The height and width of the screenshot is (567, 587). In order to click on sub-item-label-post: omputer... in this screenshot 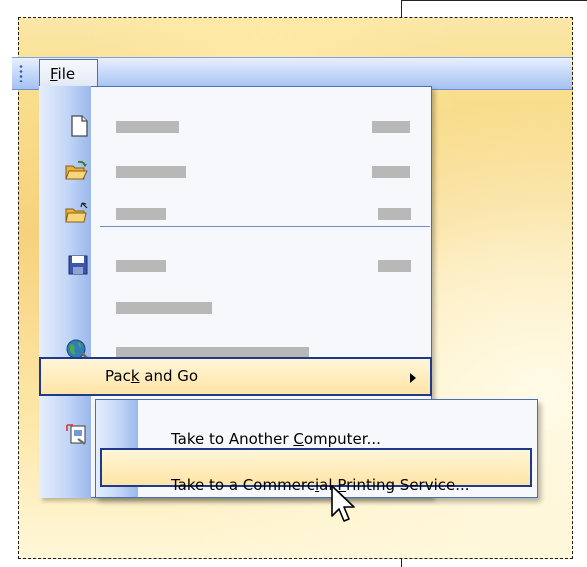, I will do `click(342, 439)`.